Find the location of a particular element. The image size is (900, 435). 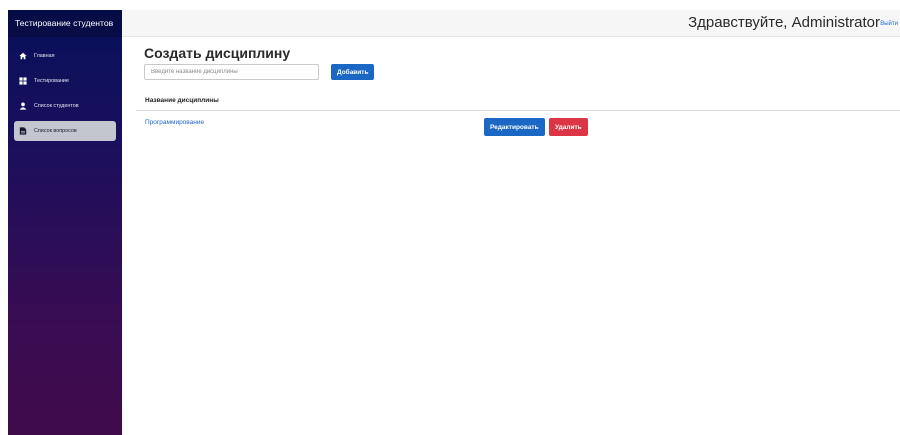

document-icon is located at coordinates (22, 131).